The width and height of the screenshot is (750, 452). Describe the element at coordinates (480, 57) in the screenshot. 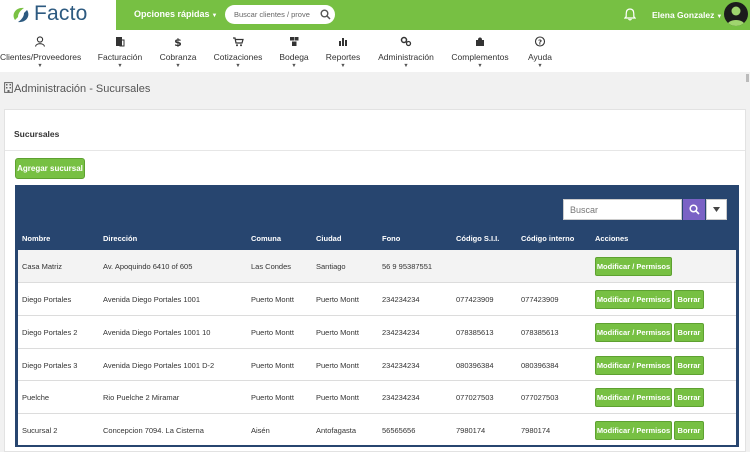

I see `nav-label: Complementos` at that location.